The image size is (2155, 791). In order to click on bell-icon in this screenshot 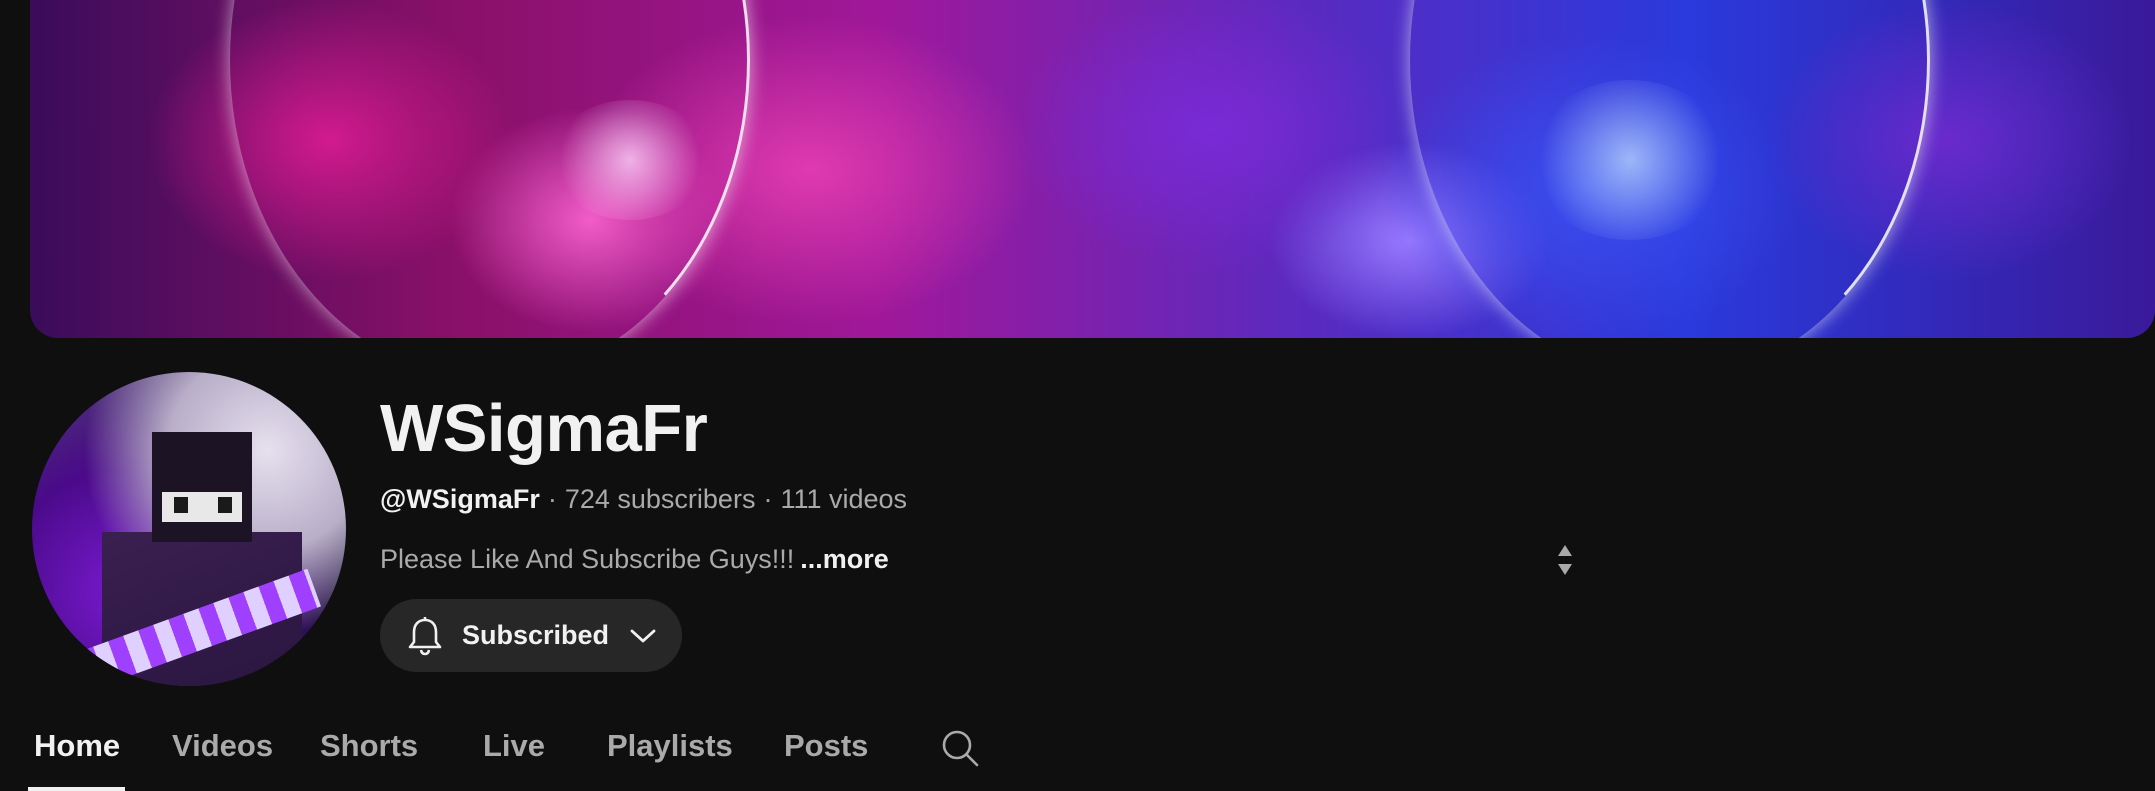, I will do `click(425, 635)`.